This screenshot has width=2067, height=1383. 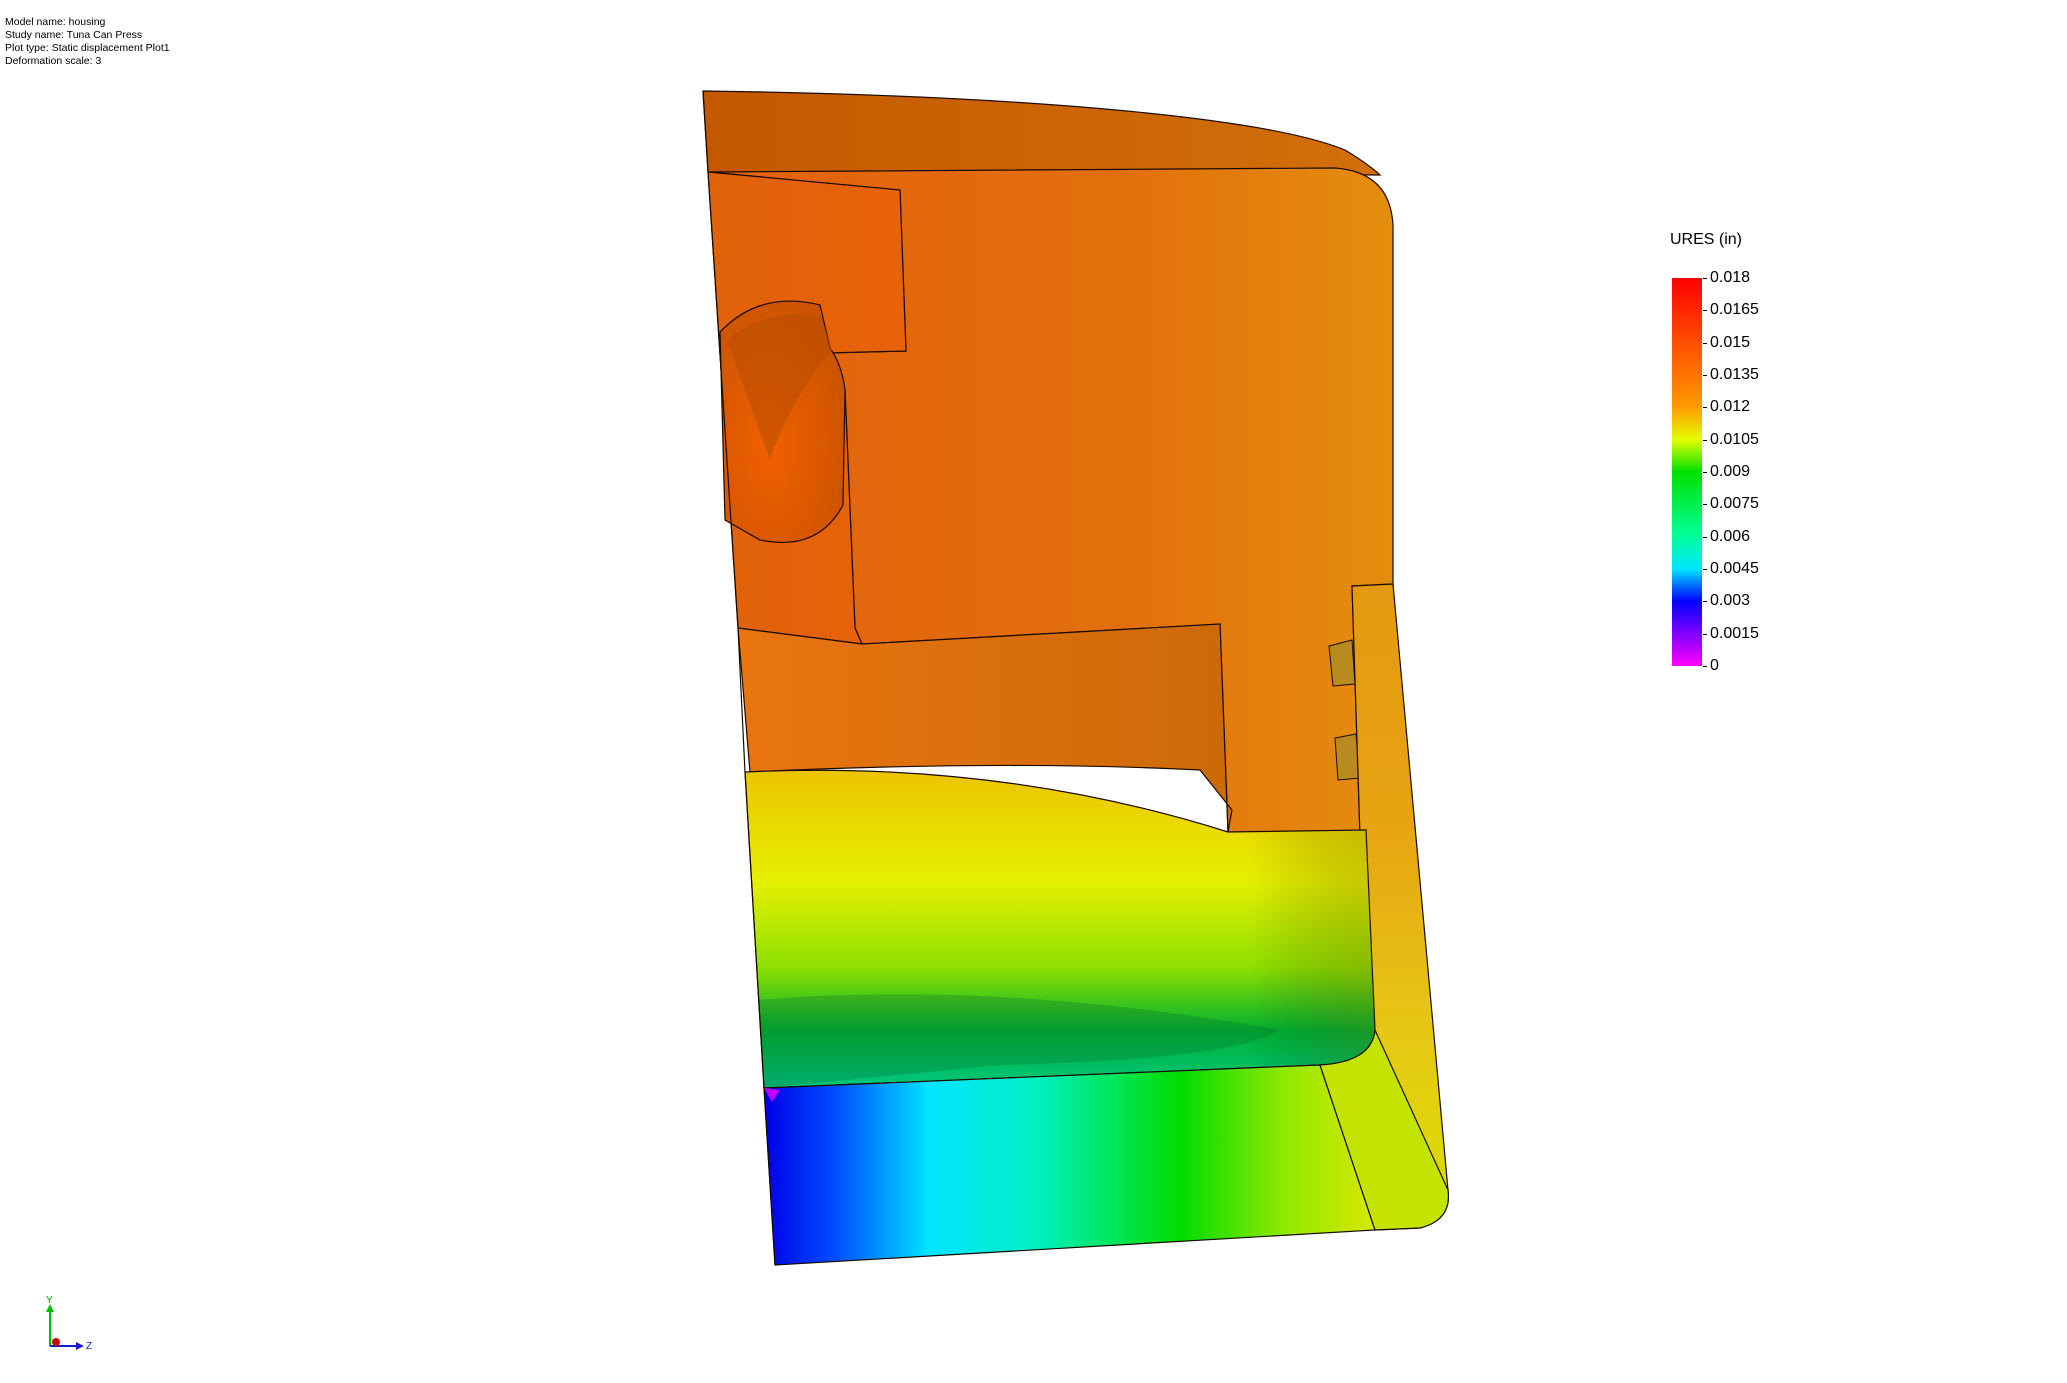 I want to click on legend-tick-label: 0.009, so click(x=1730, y=471).